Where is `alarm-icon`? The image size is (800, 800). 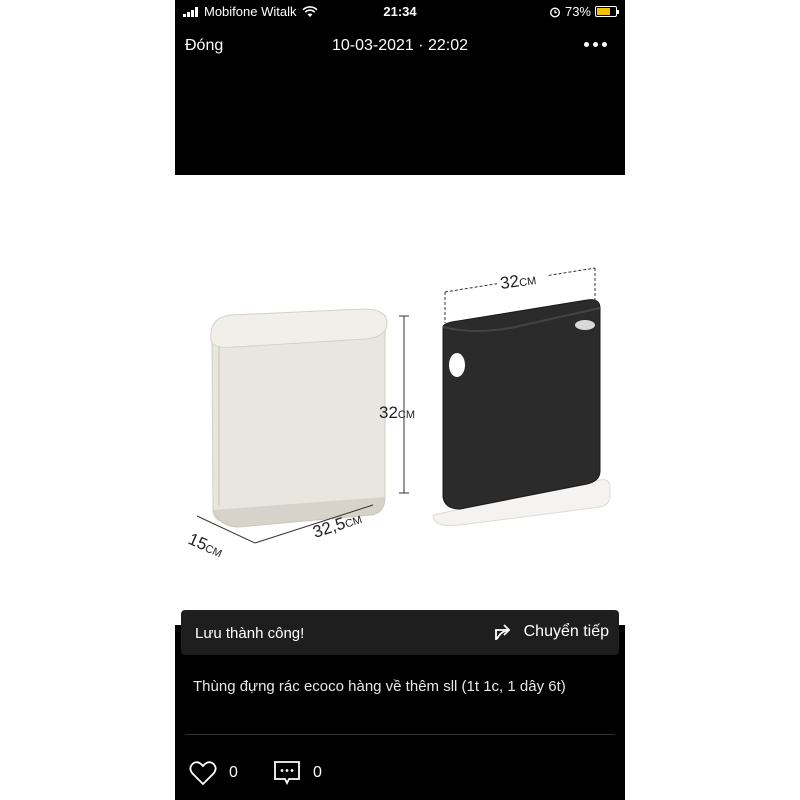
alarm-icon is located at coordinates (554, 12).